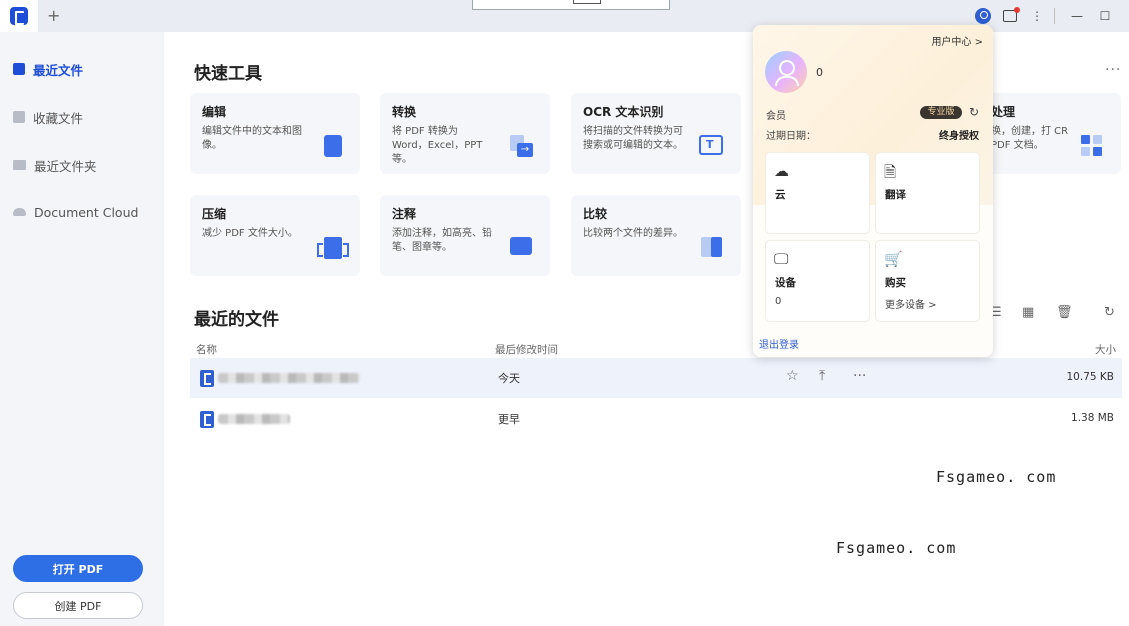 Image resolution: width=1129 pixels, height=626 pixels. Describe the element at coordinates (1037, 16) in the screenshot. I see `more-menu-button: ⋮` at that location.